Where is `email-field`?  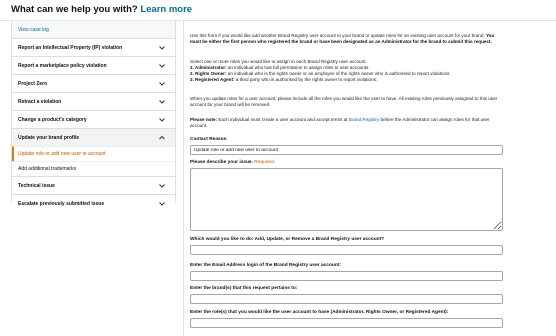 email-field is located at coordinates (346, 276).